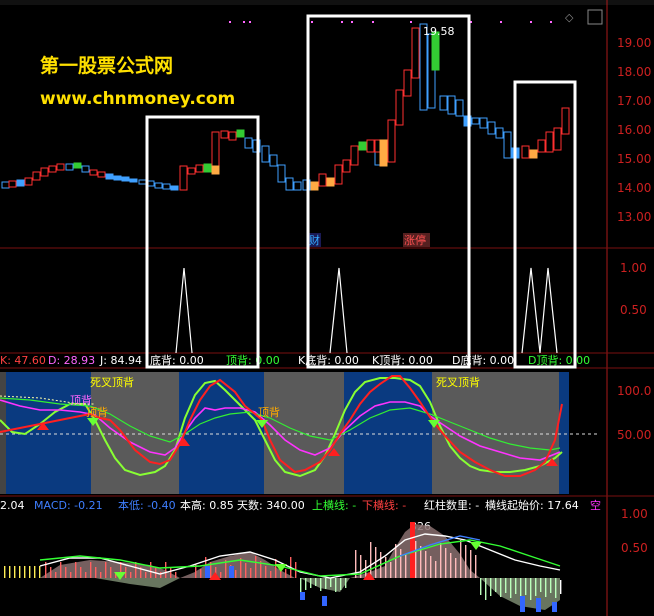  I want to click on svg-text: 财, so click(314, 240).